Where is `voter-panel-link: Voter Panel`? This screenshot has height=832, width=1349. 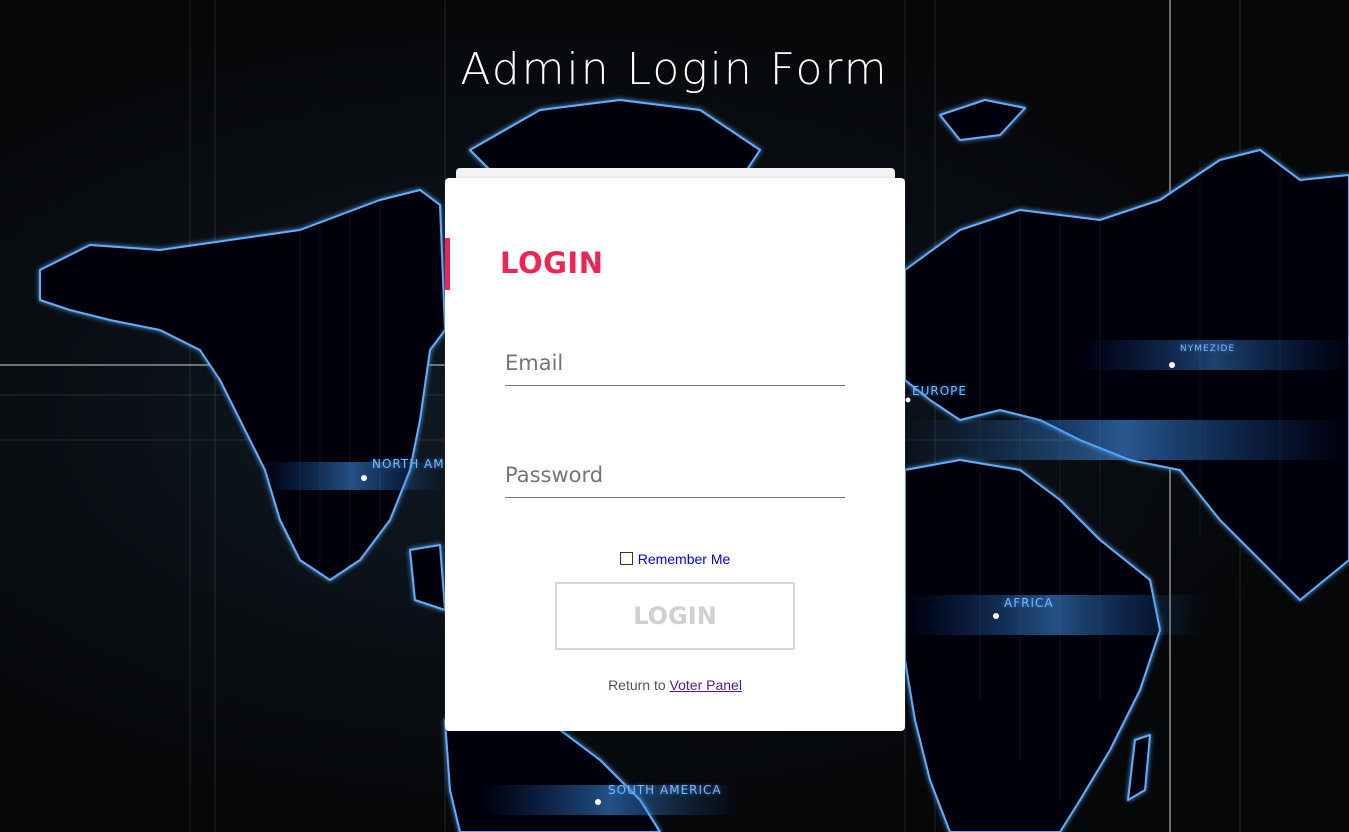
voter-panel-link: Voter Panel is located at coordinates (706, 685).